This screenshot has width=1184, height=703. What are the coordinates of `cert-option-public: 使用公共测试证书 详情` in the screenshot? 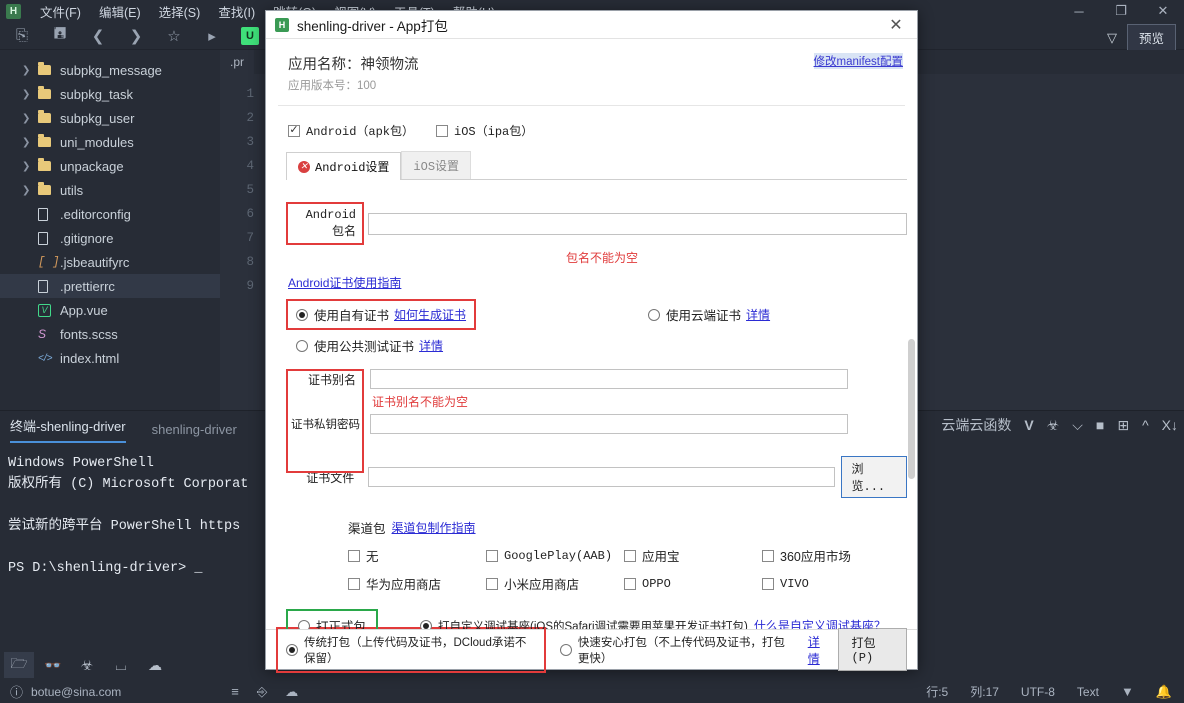 It's located at (601, 345).